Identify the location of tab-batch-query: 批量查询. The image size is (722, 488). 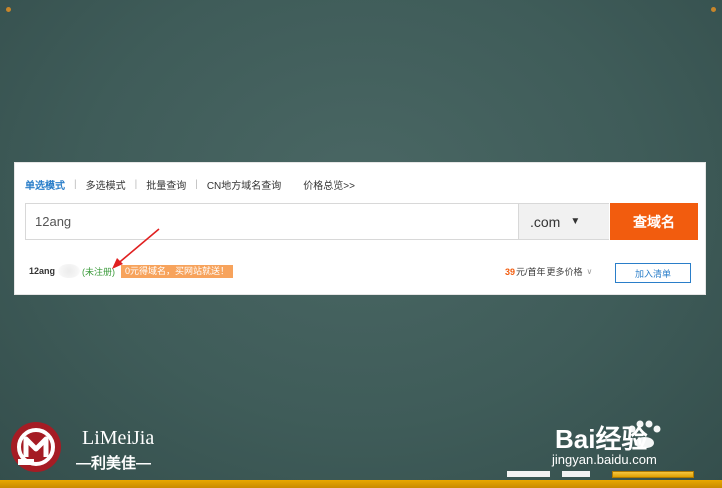
(166, 184).